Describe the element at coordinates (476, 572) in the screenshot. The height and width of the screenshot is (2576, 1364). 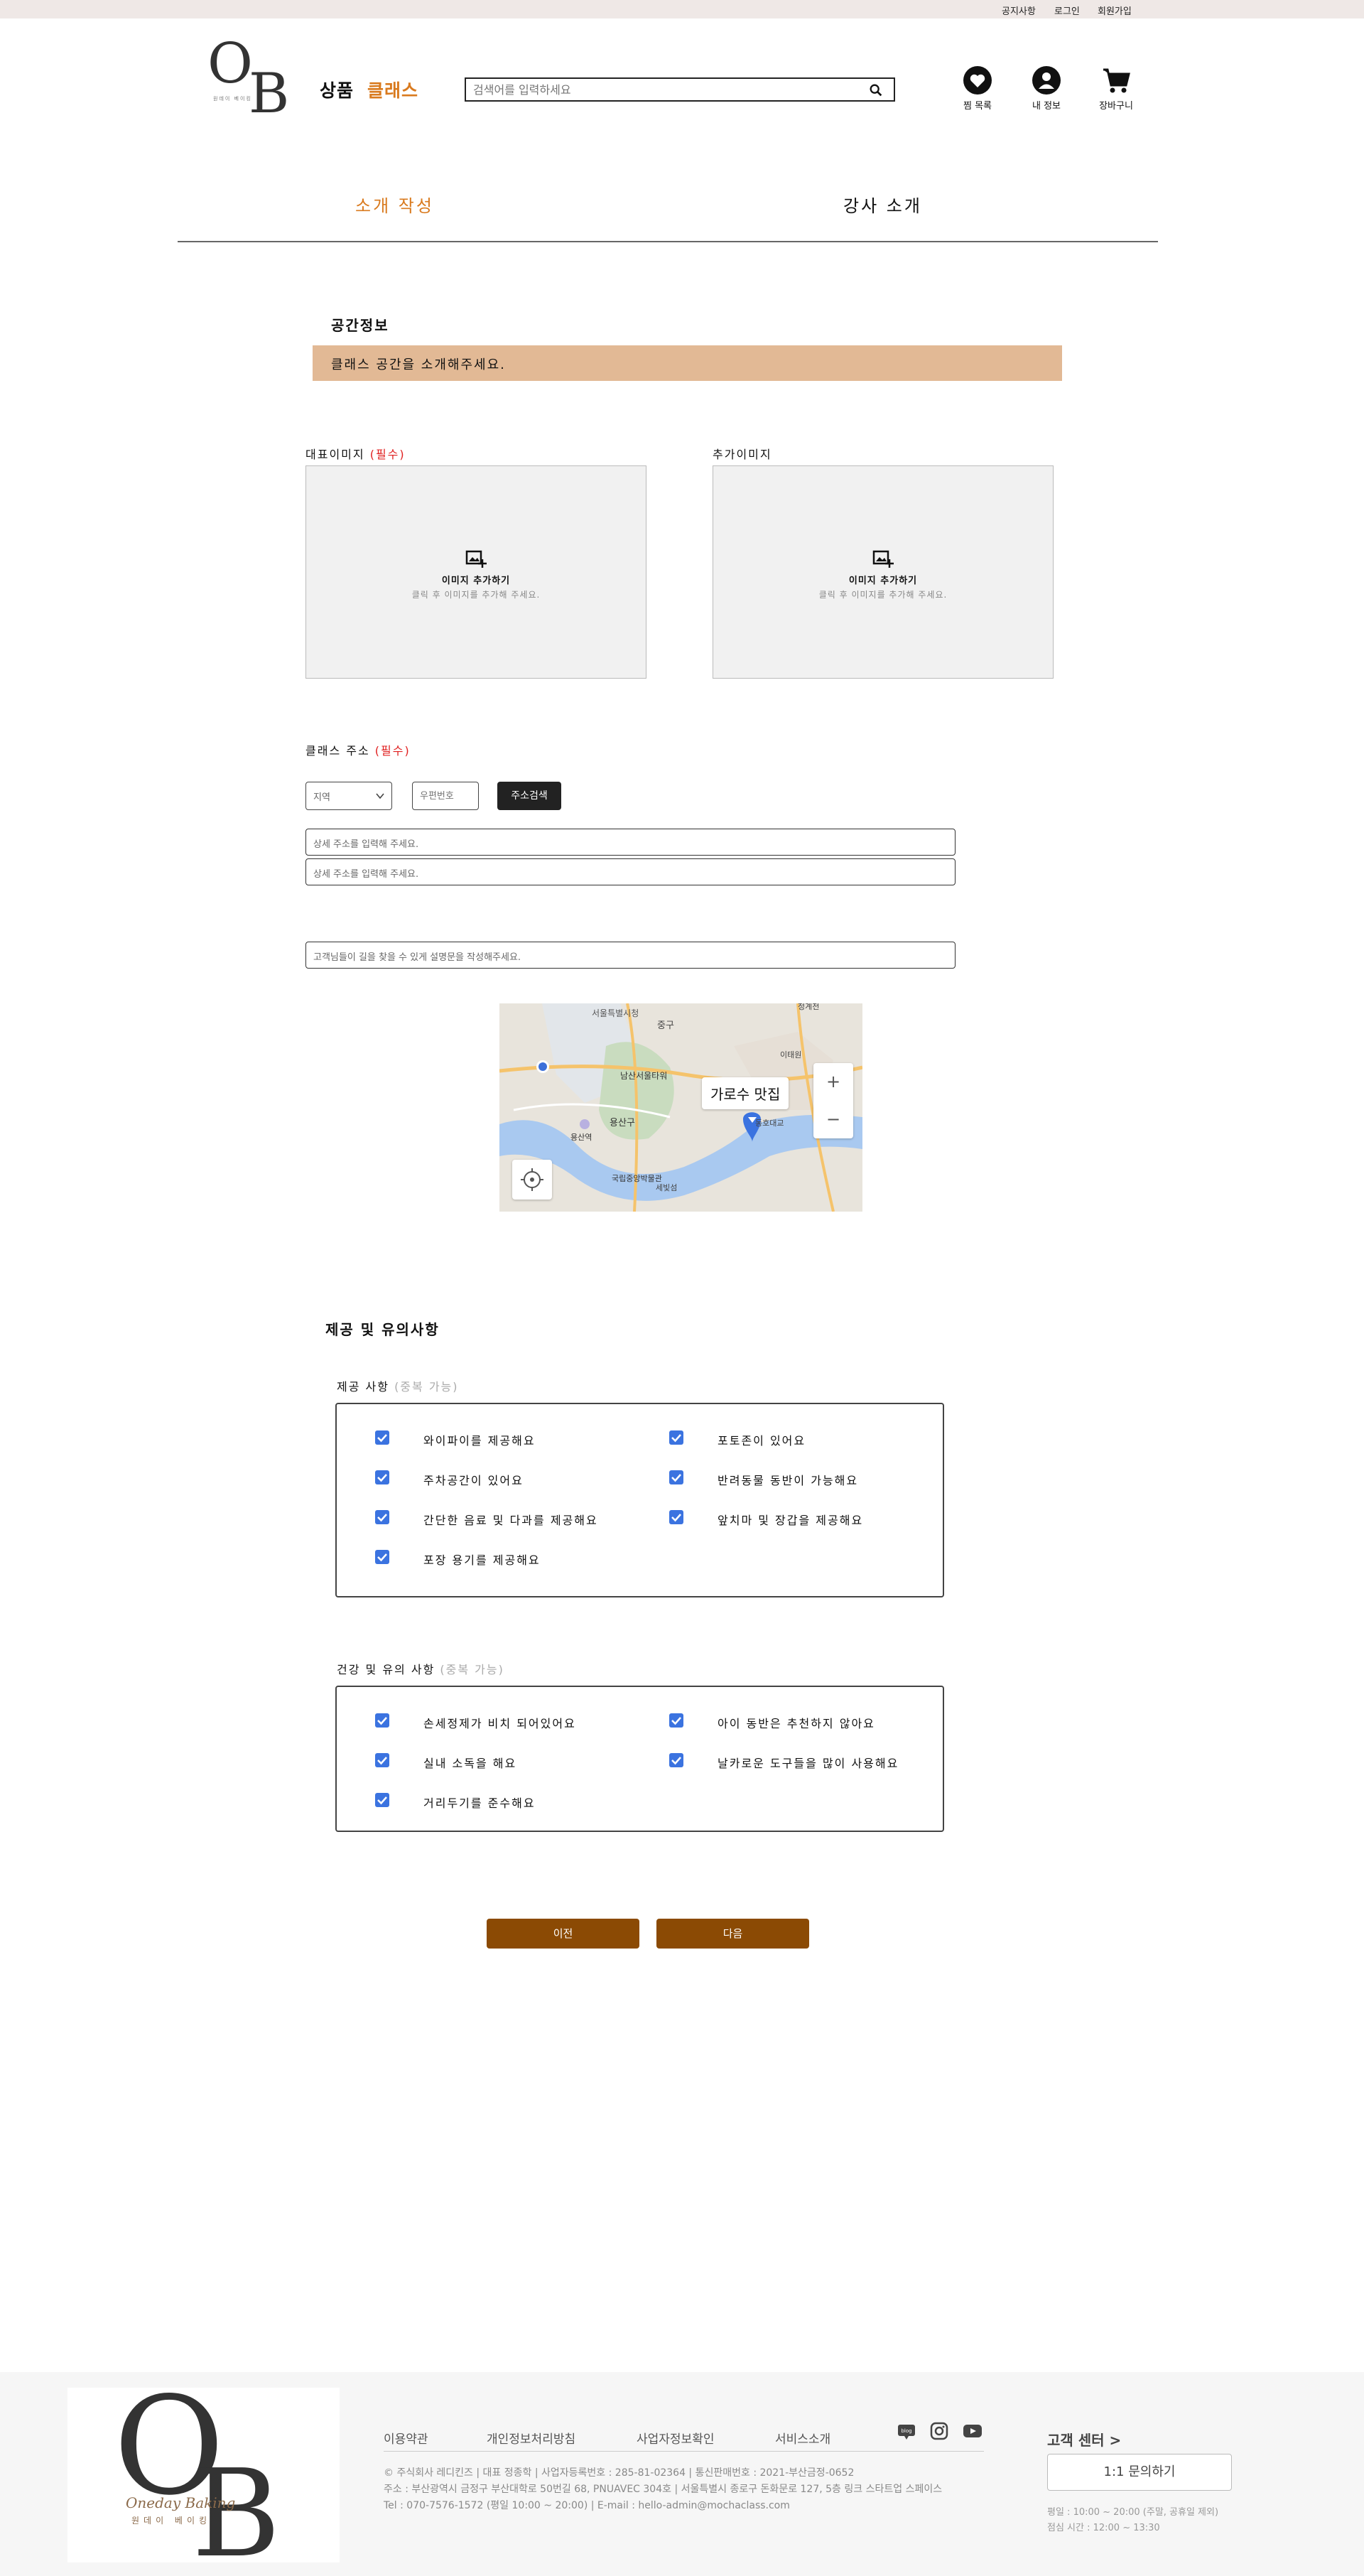
I see `main-image-upload: 이미지 추가하기 클릭 후 이미지를 추가해 주세요.` at that location.